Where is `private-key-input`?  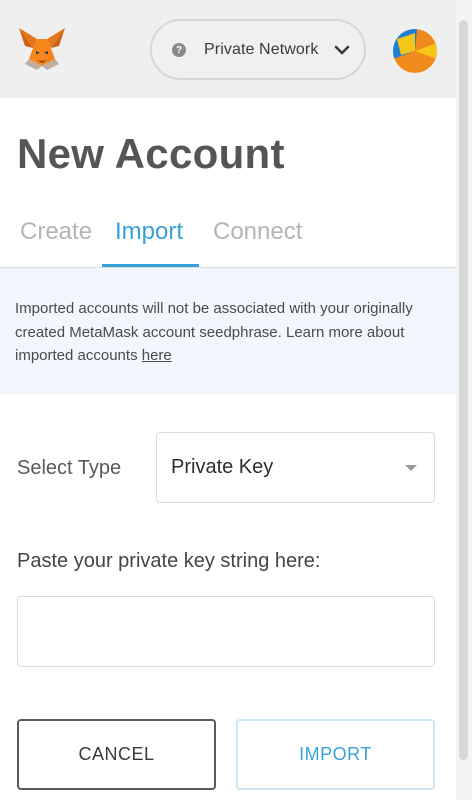
private-key-input is located at coordinates (226, 631).